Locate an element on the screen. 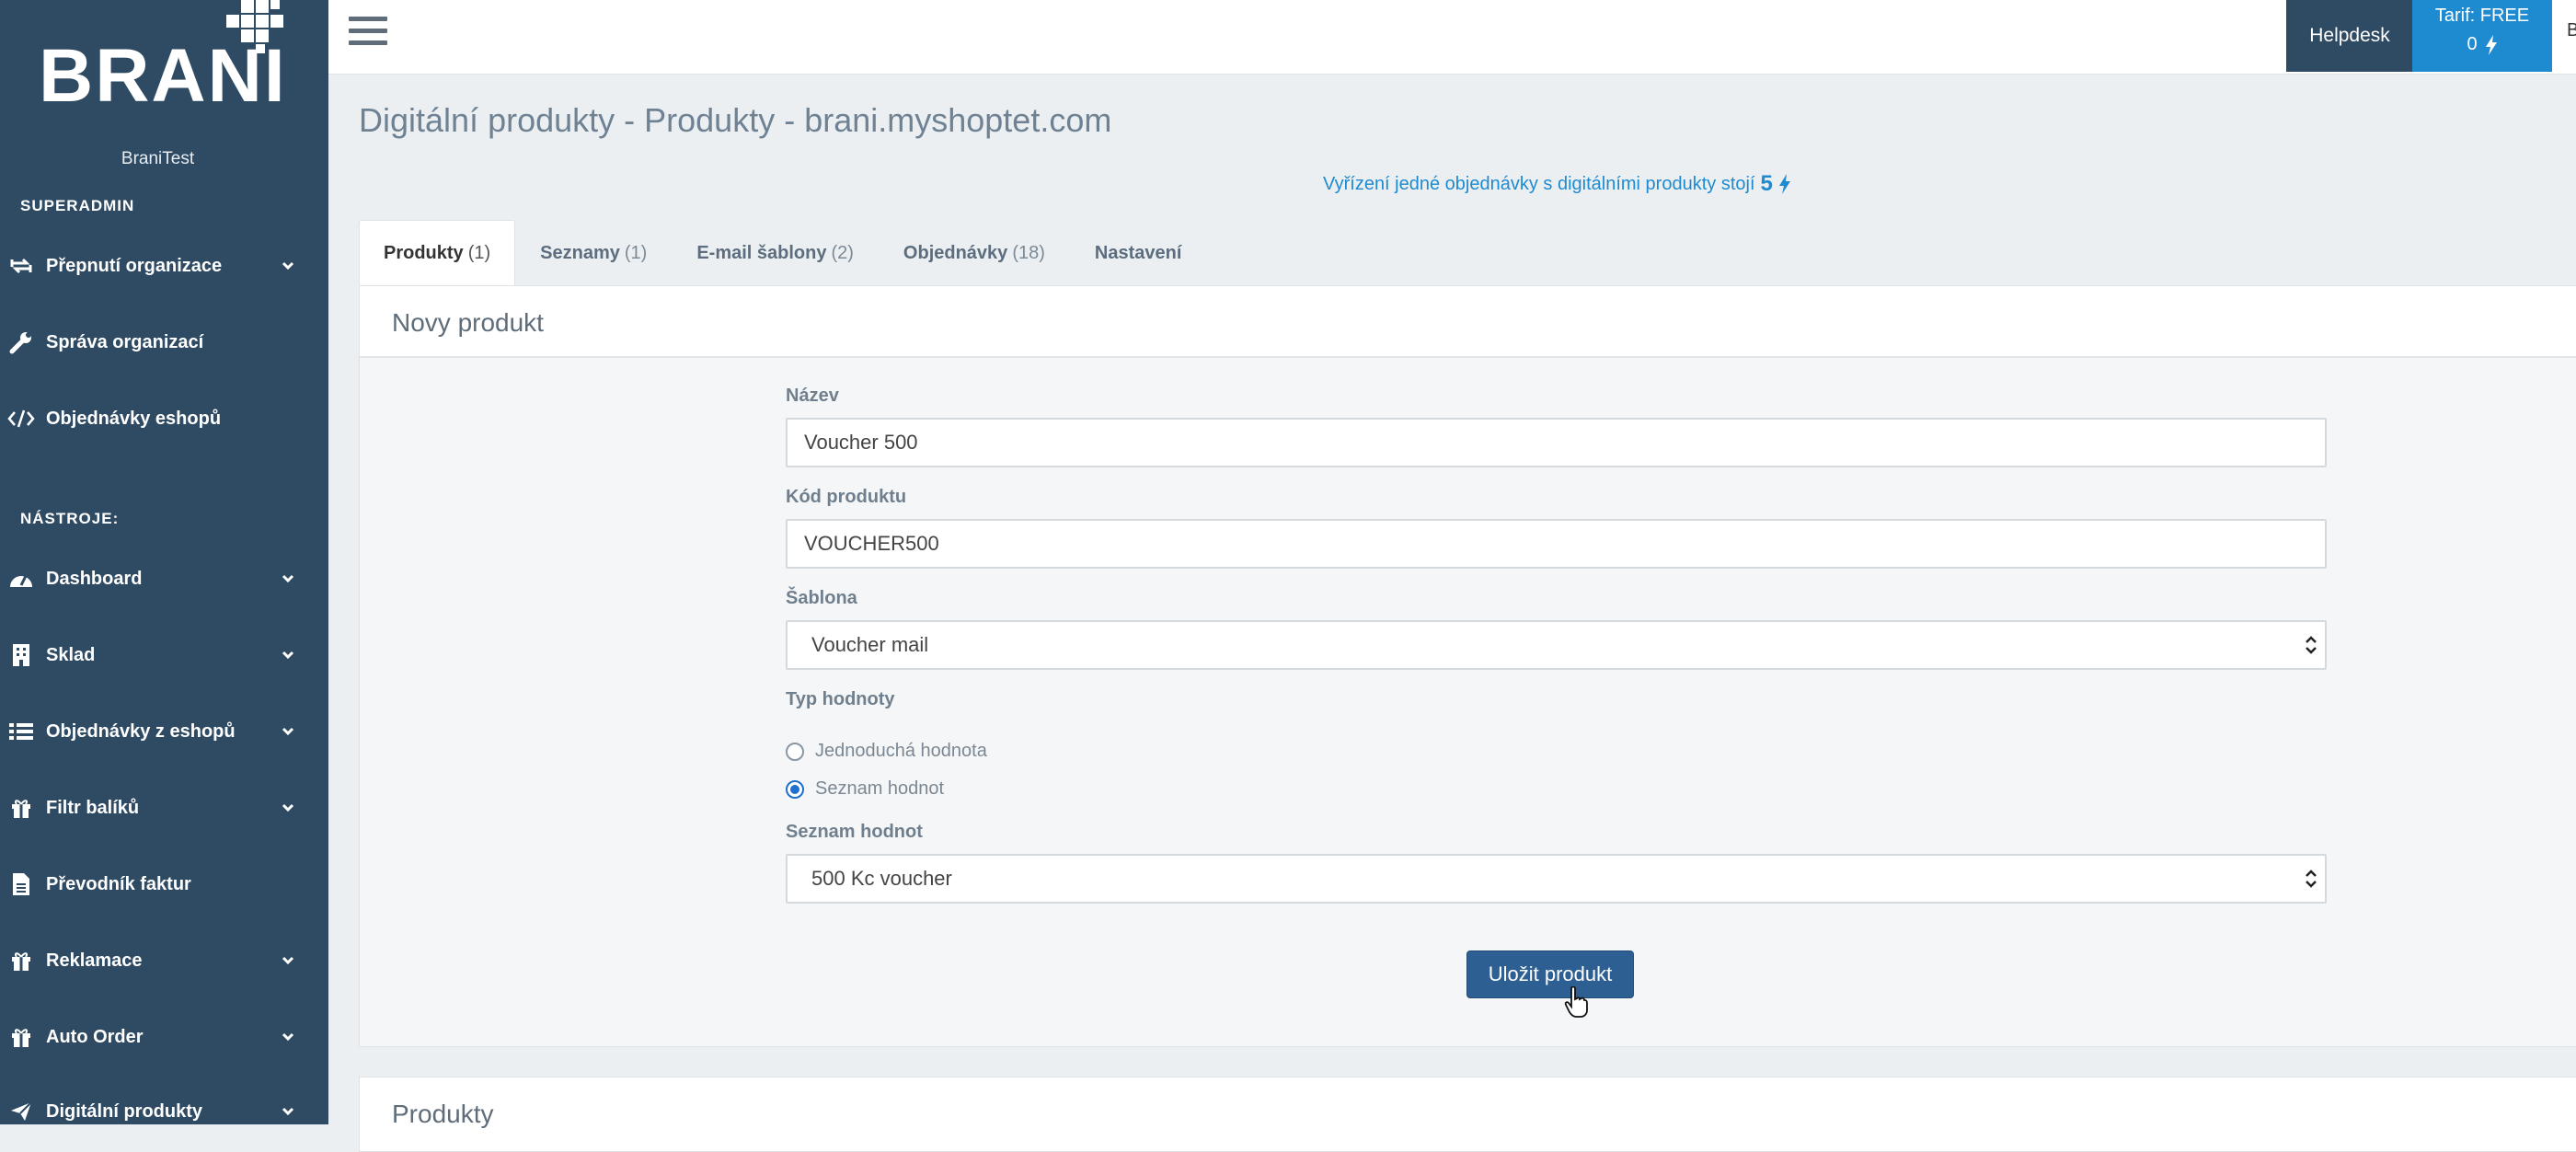 The width and height of the screenshot is (2576, 1152). sidebar-item-switch-organization: Přepnutí organizace is located at coordinates (164, 265).